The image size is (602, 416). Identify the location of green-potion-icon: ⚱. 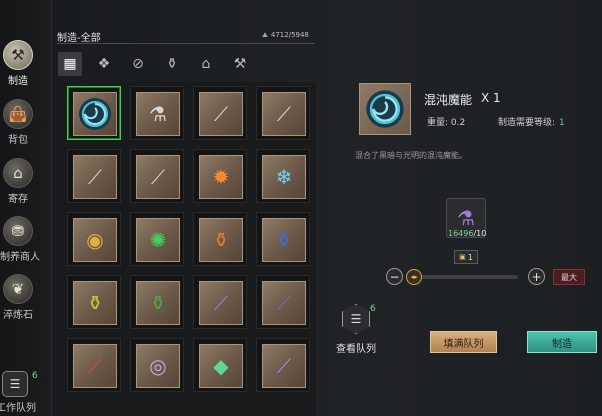
(158, 303).